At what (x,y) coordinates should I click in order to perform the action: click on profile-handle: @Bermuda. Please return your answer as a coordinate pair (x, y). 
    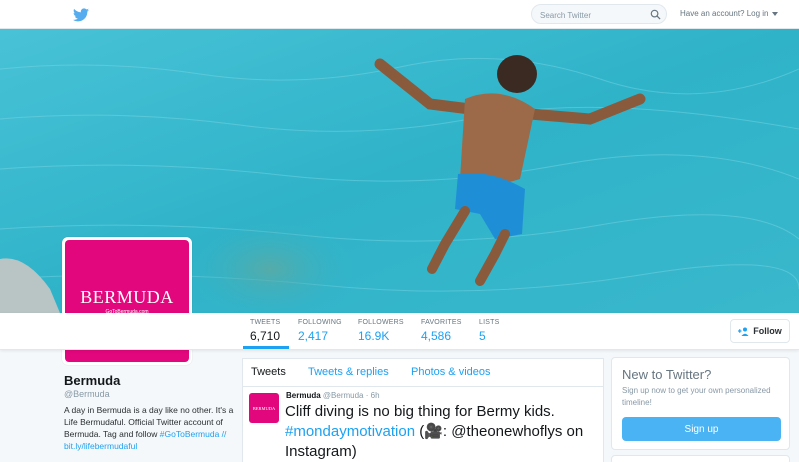
    Looking at the image, I should click on (87, 394).